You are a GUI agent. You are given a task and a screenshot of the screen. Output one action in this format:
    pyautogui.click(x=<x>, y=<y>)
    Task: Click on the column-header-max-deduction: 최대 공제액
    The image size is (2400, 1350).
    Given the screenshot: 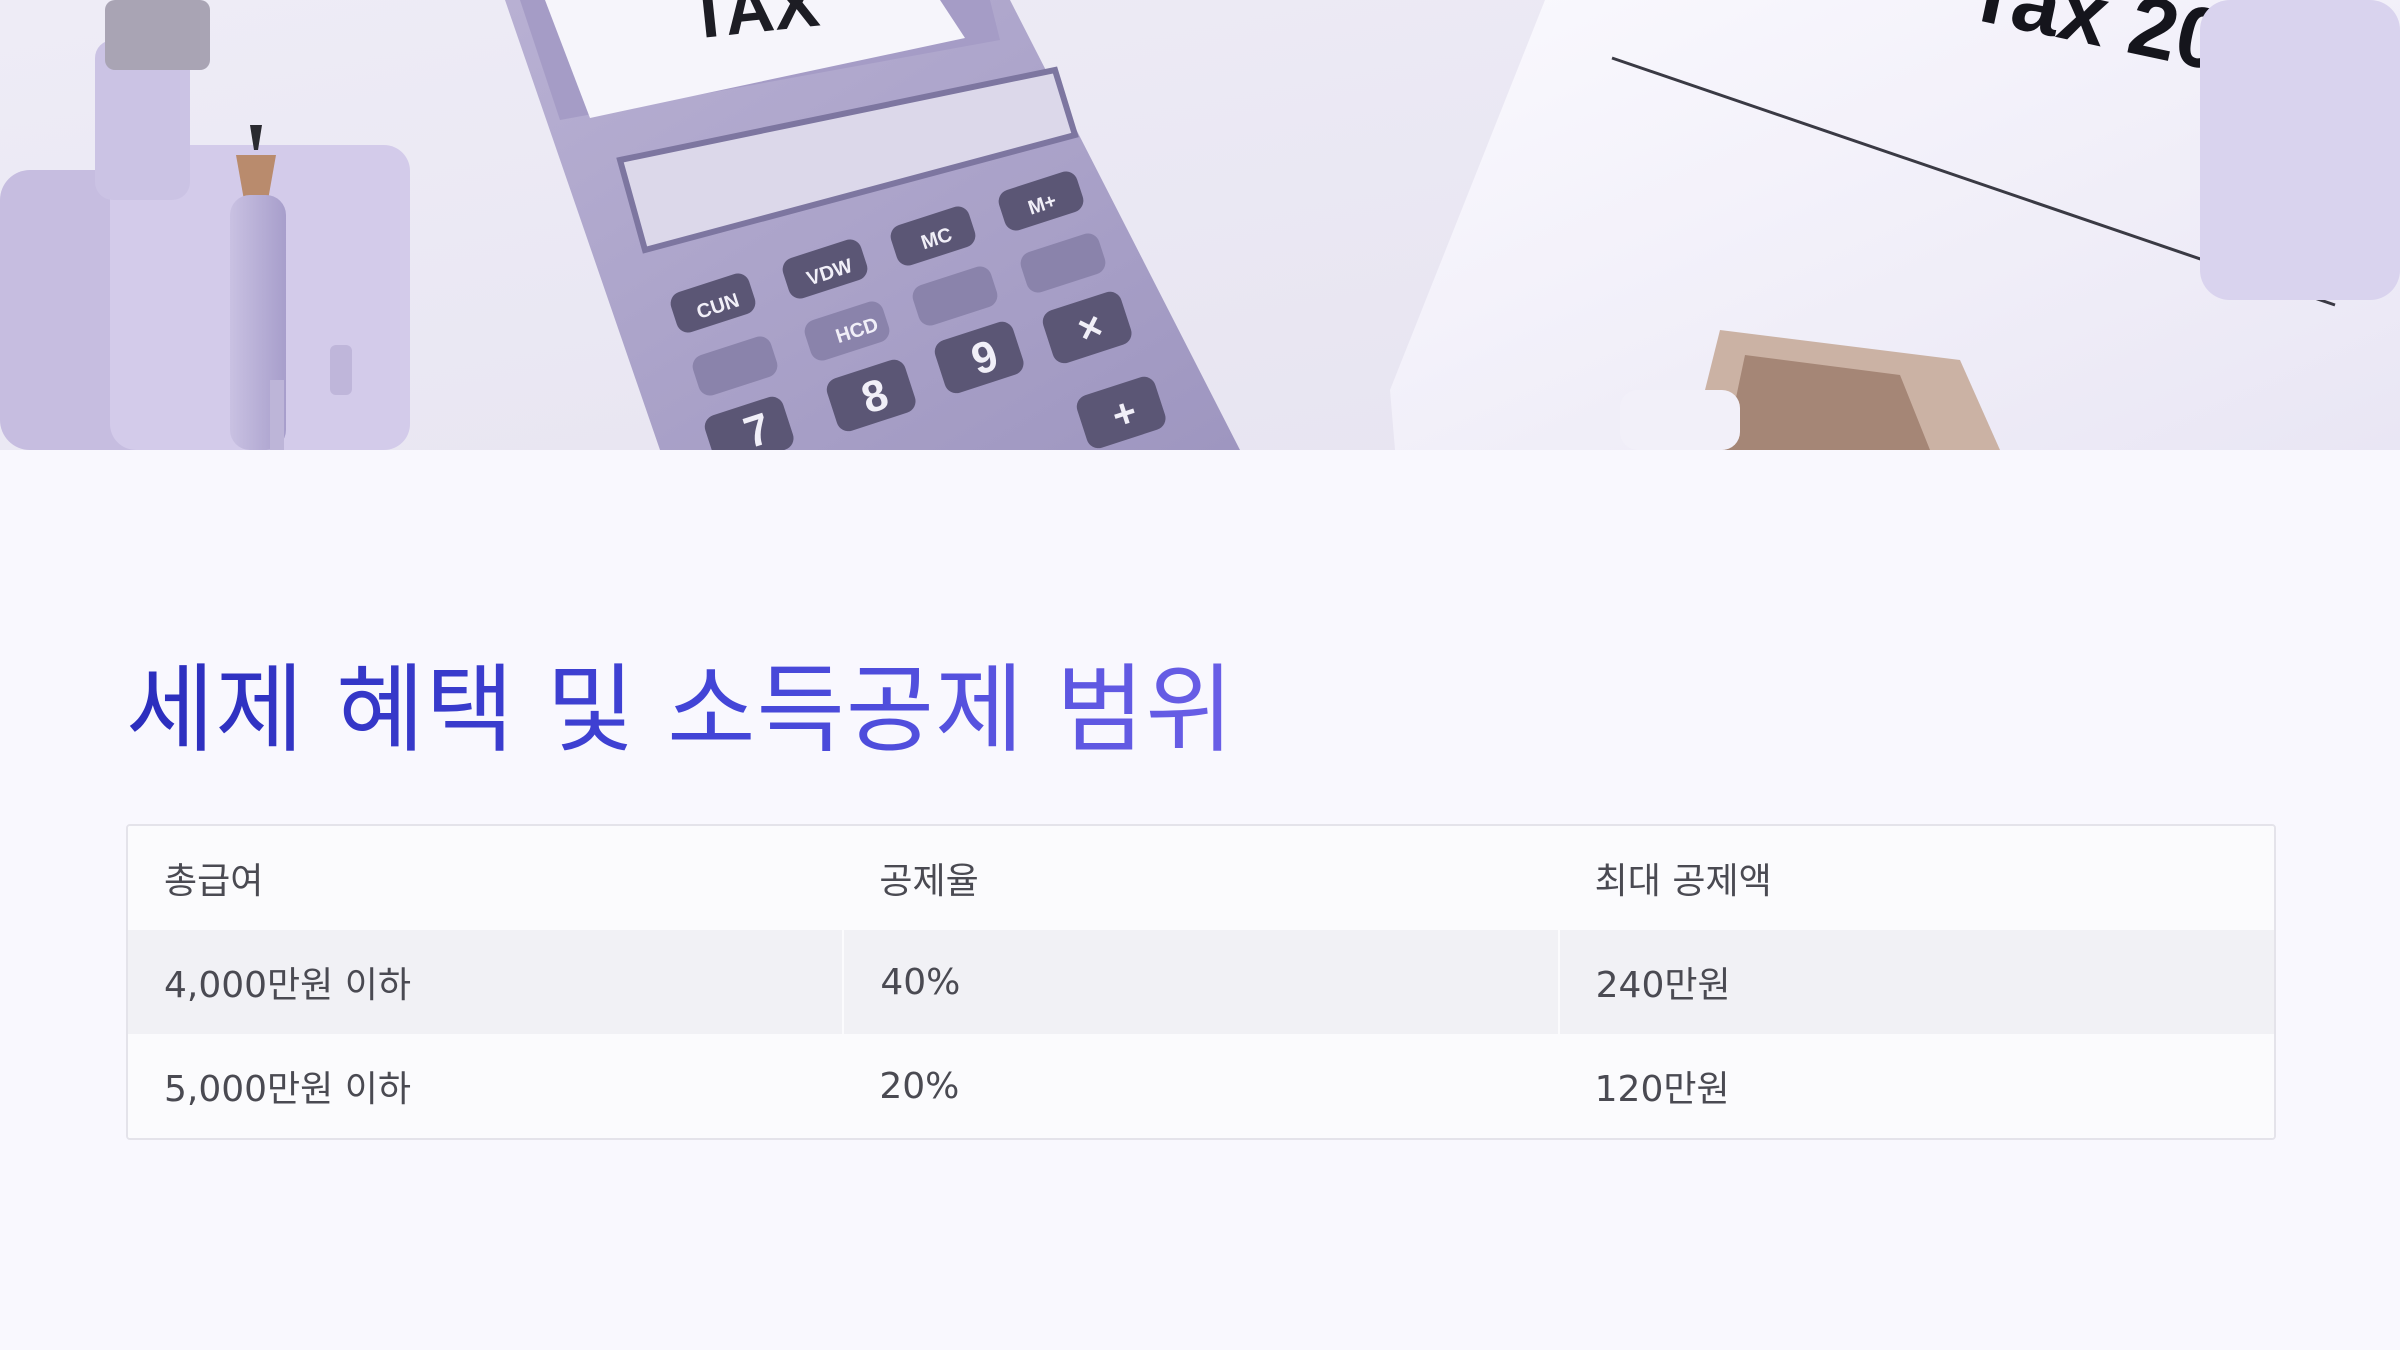 What is the action you would take?
    pyautogui.click(x=1916, y=878)
    